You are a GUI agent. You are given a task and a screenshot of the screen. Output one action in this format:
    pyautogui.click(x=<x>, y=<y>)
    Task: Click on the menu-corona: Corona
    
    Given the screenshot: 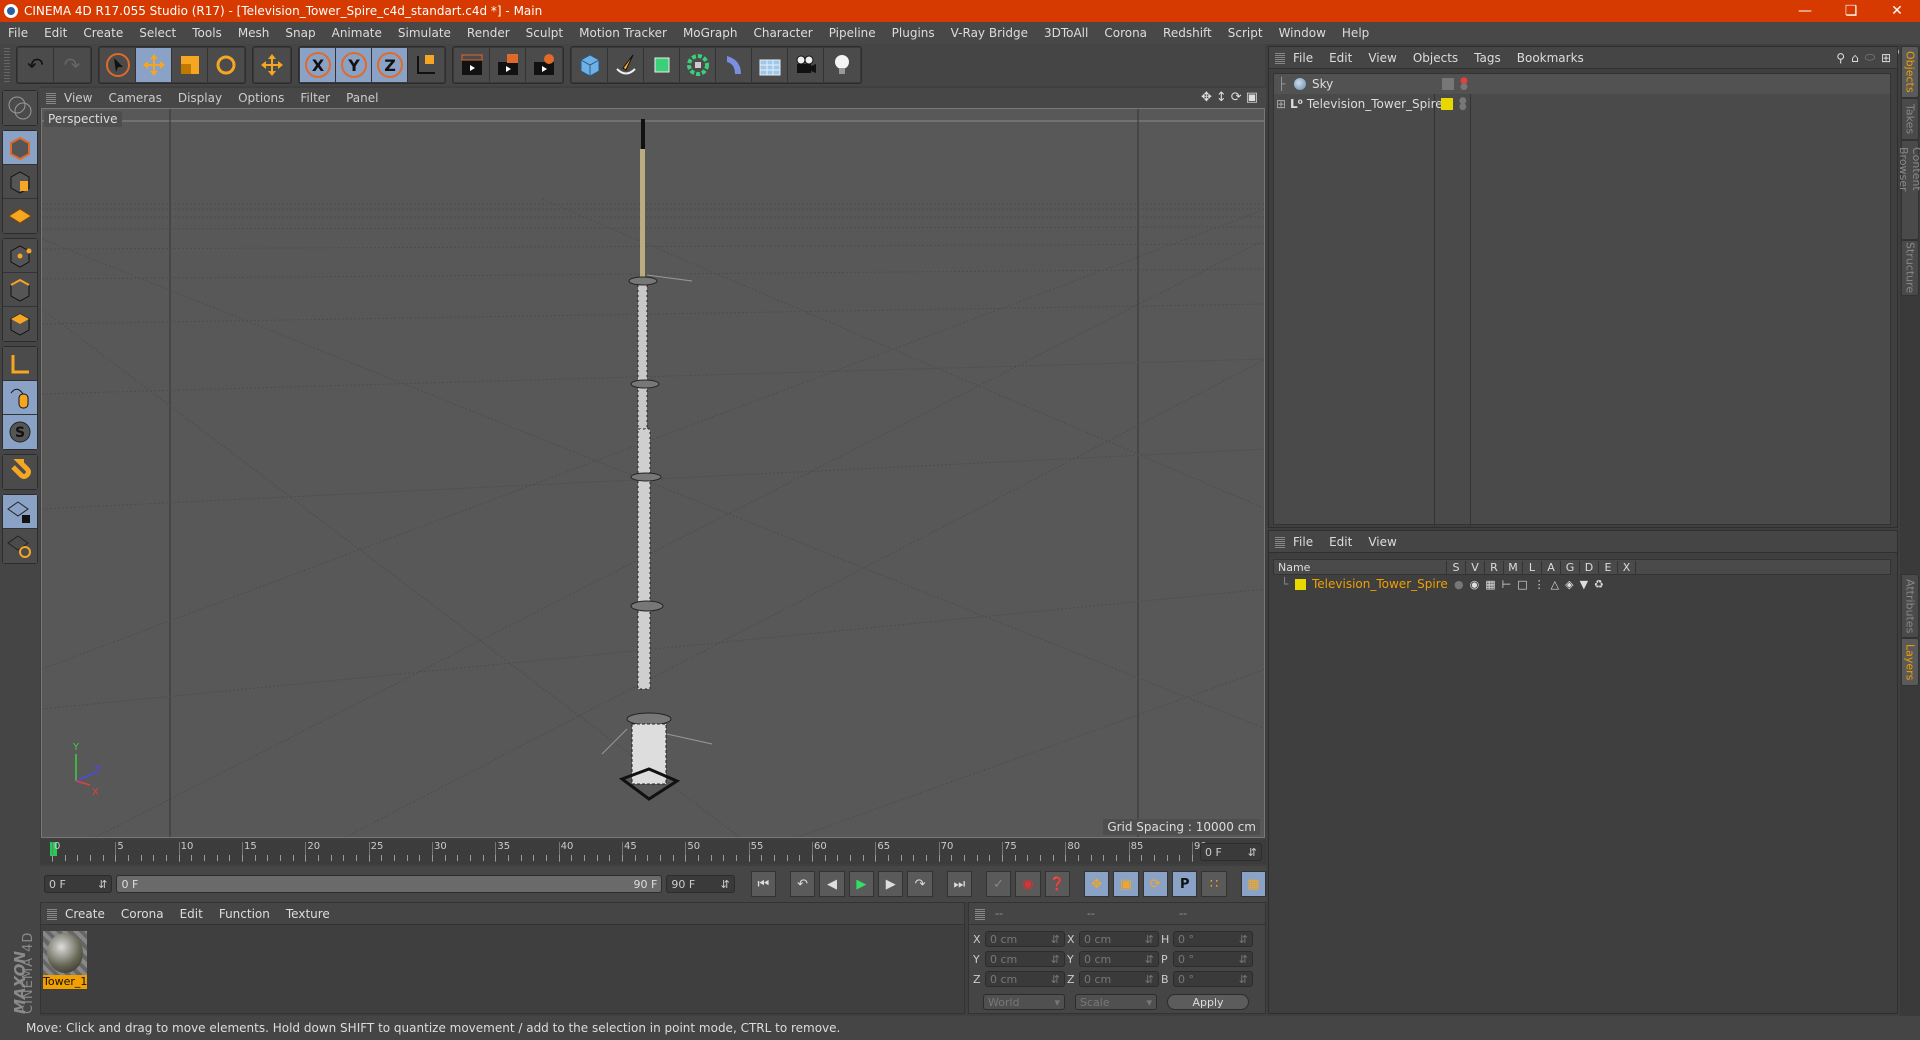 What is the action you would take?
    pyautogui.click(x=1125, y=33)
    